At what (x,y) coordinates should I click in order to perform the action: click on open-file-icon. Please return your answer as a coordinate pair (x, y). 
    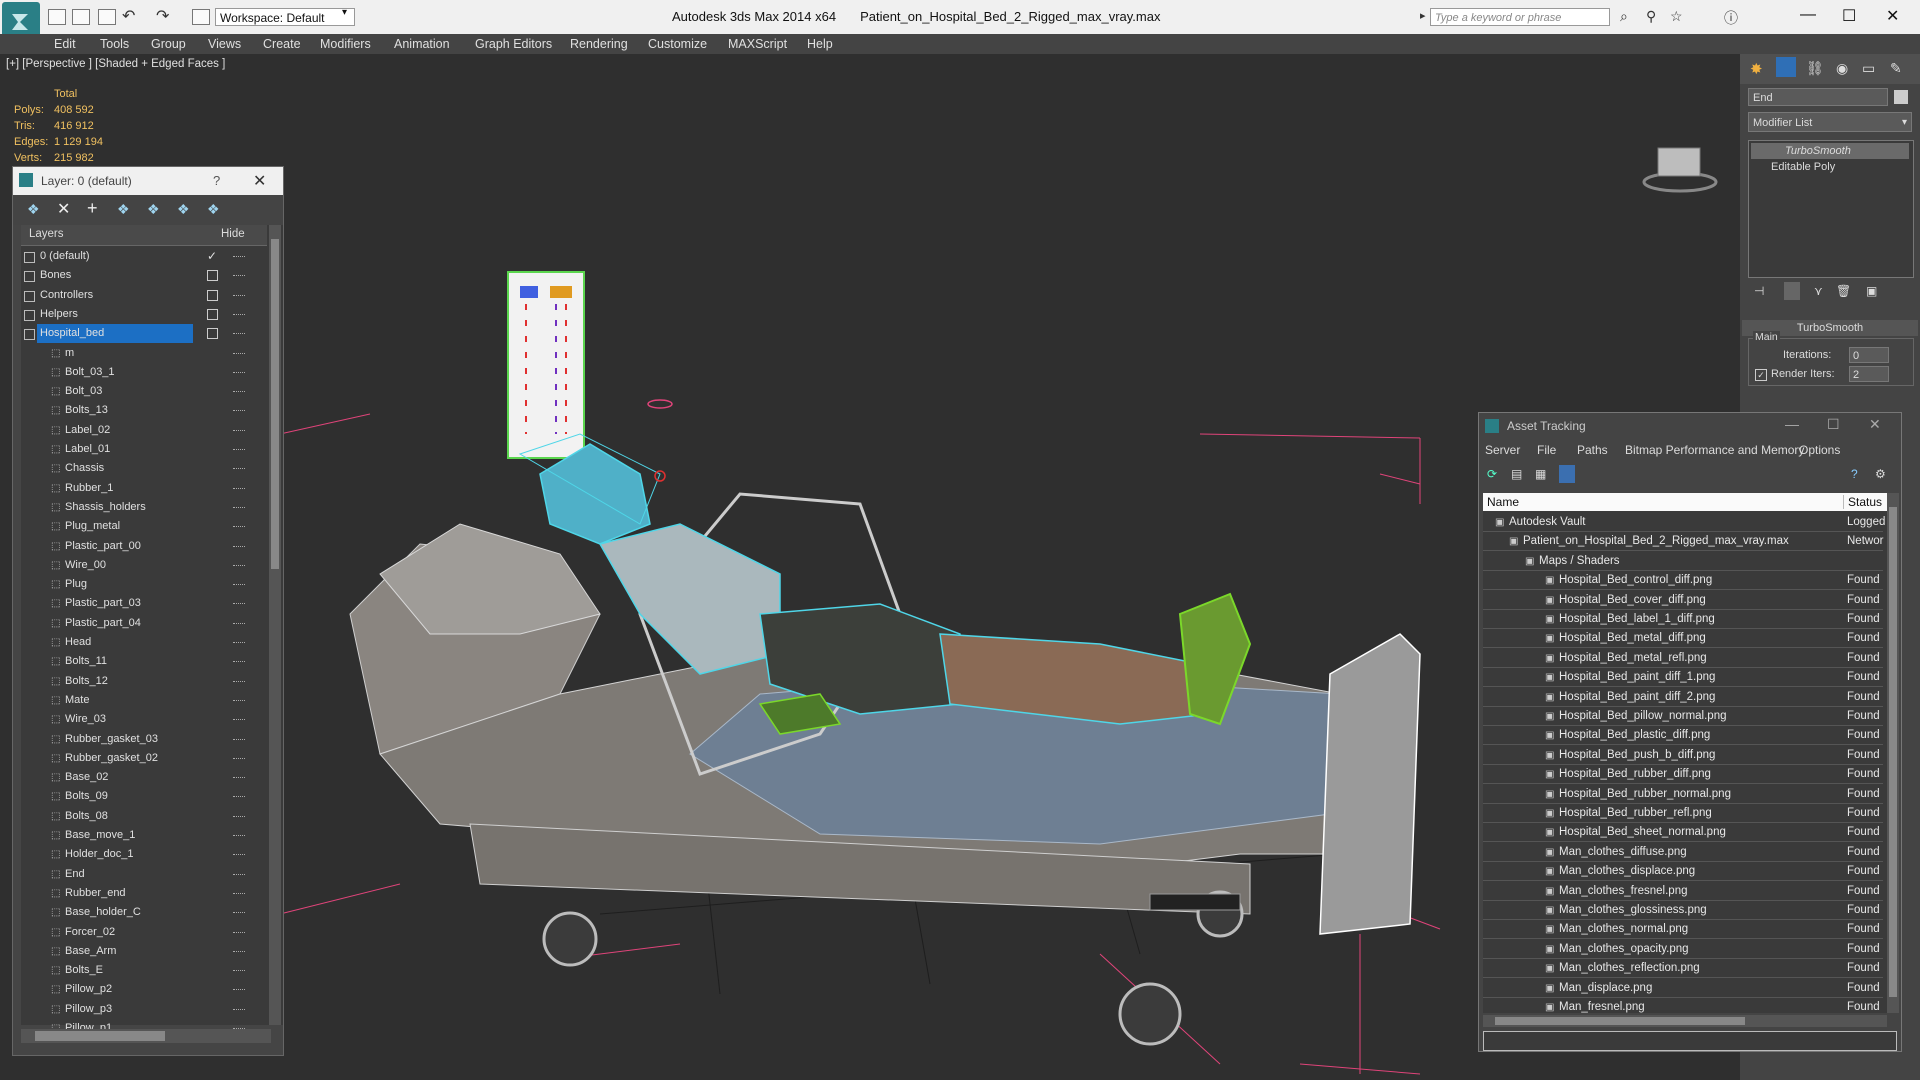
    Looking at the image, I should click on (81, 17).